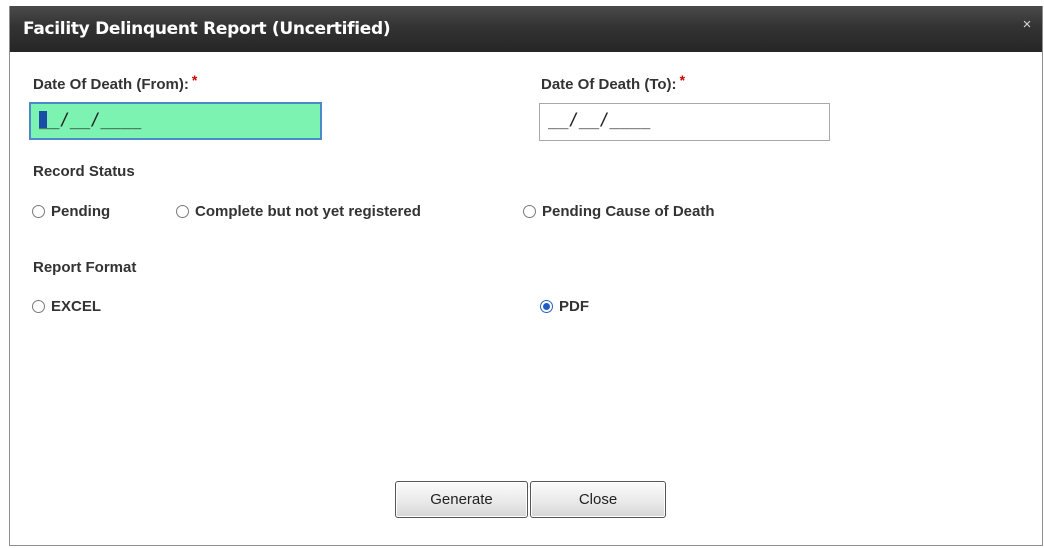 The image size is (1044, 548). Describe the element at coordinates (546, 306) in the screenshot. I see `radio-button-selected` at that location.